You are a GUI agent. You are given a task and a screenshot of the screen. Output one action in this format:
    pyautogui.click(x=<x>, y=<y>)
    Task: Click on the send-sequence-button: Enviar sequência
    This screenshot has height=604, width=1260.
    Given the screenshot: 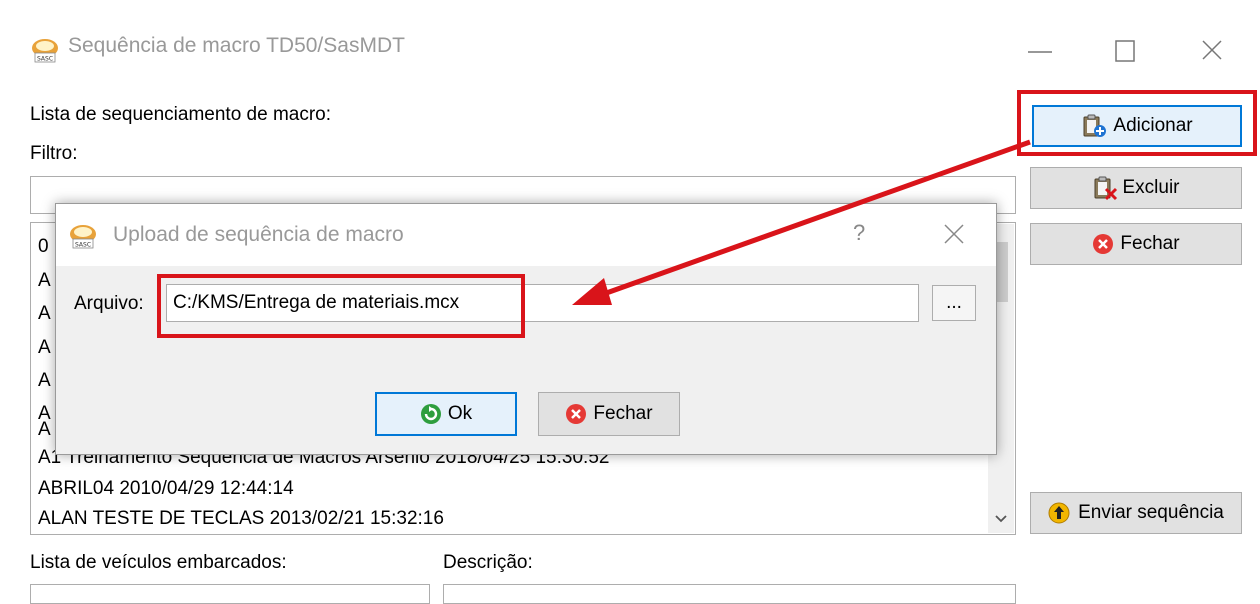 What is the action you would take?
    pyautogui.click(x=1136, y=513)
    